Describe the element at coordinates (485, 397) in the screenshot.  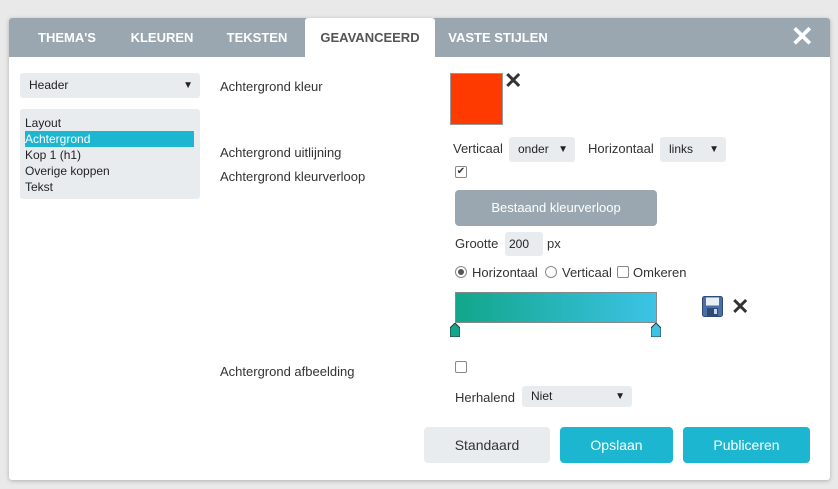
I see `repeat-label: Herhalend` at that location.